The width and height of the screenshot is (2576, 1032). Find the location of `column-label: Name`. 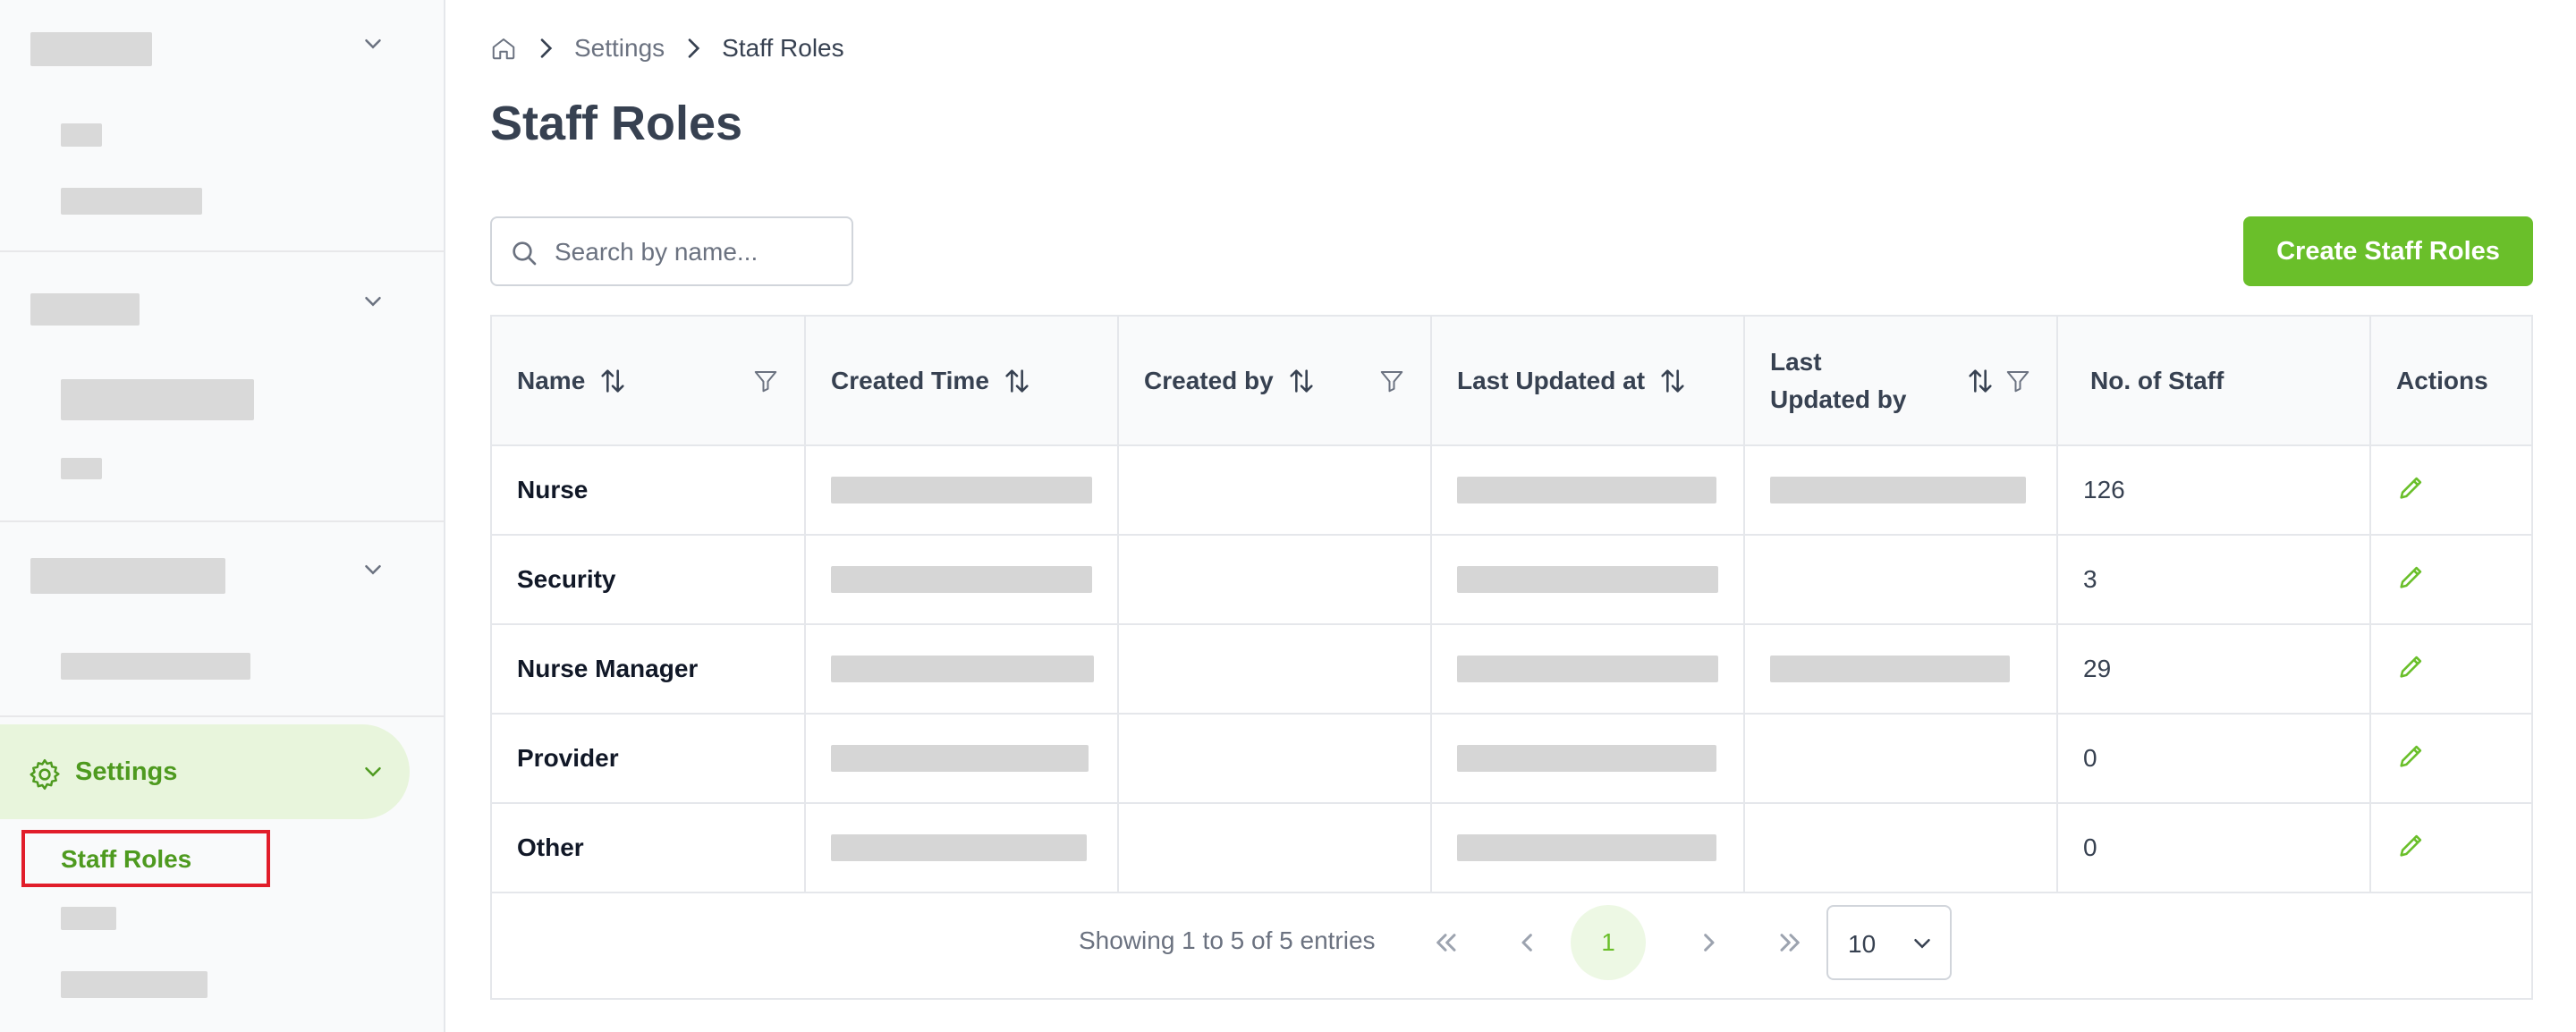

column-label: Name is located at coordinates (551, 380).